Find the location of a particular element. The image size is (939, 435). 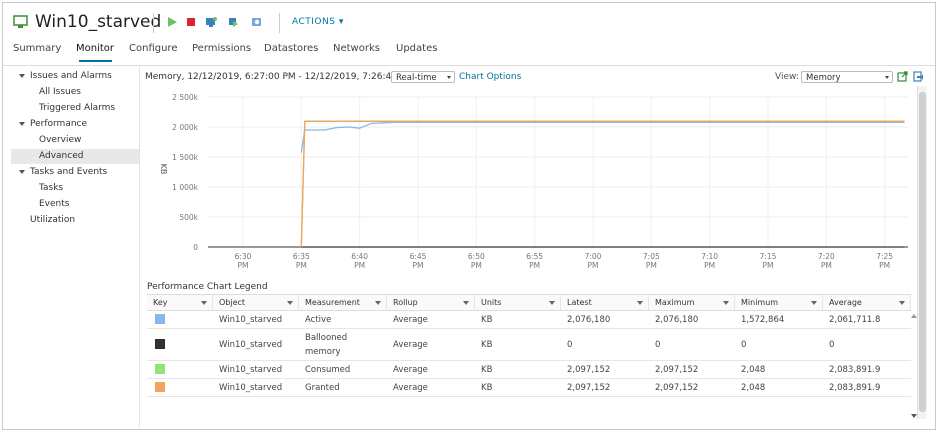

tab-monitor: Monitor is located at coordinates (95, 48).